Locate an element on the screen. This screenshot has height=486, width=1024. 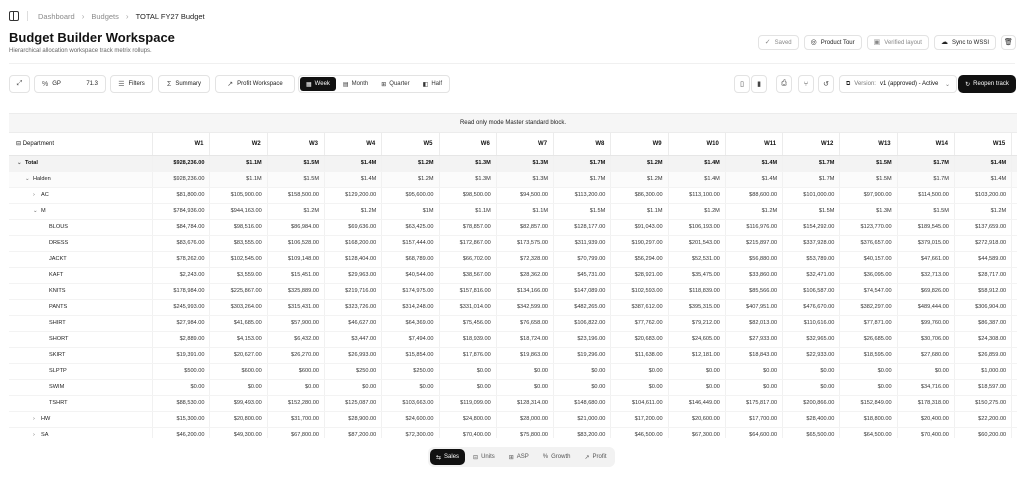
value-cell: $104,611.00 is located at coordinates (639, 403).